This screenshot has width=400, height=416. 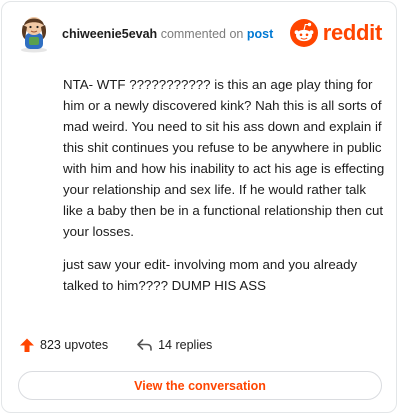 I want to click on upvotes-label: 823 upvotes, so click(x=74, y=345).